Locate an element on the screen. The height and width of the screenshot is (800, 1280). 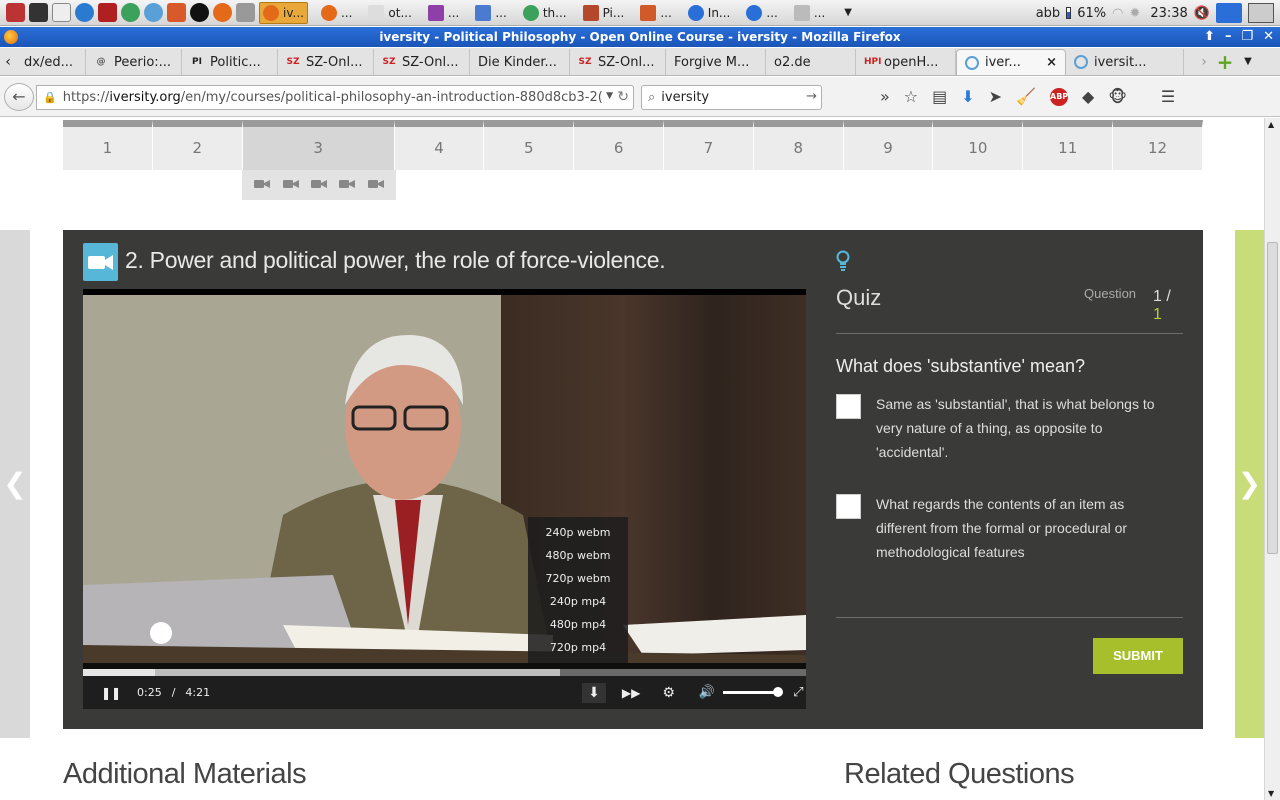
tab-list-icon: ▼ is located at coordinates (1248, 62).